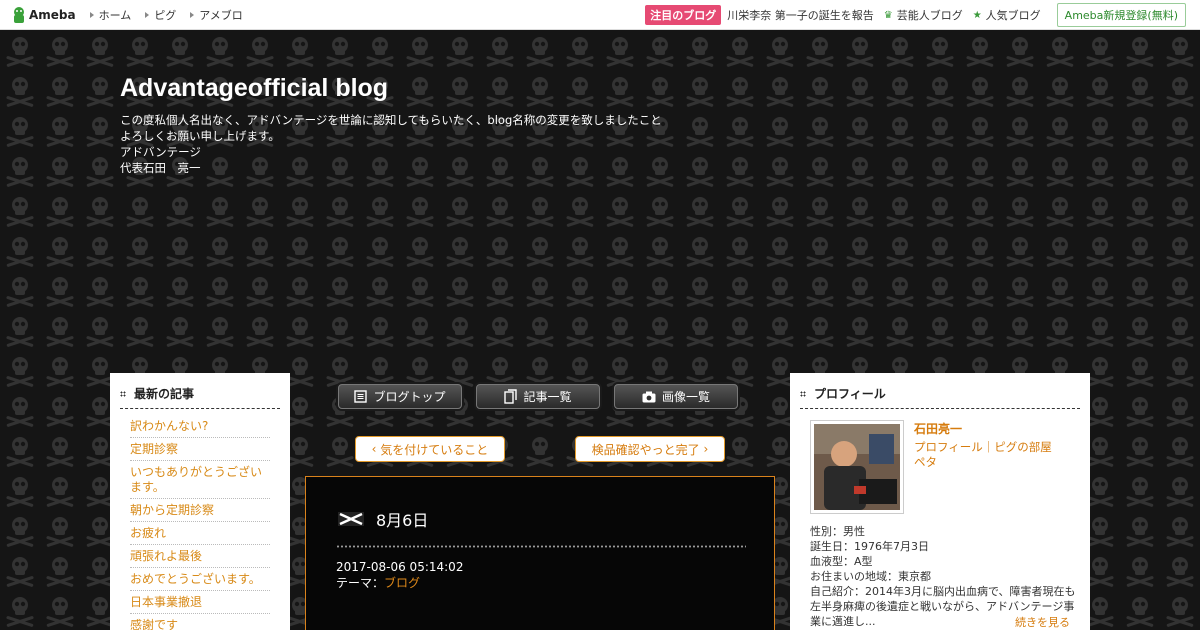 Image resolution: width=1200 pixels, height=630 pixels. Describe the element at coordinates (683, 15) in the screenshot. I see `featured-badge: 注目のブログ` at that location.